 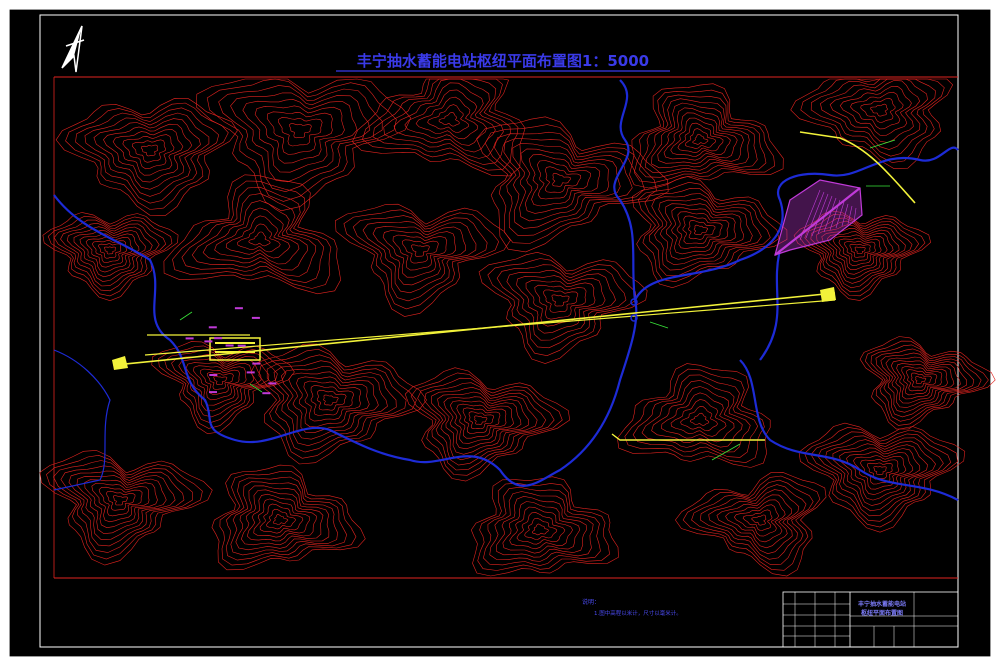 What do you see at coordinates (882, 613) in the screenshot?
I see `title-block-drawing: 枢纽平面布置图` at bounding box center [882, 613].